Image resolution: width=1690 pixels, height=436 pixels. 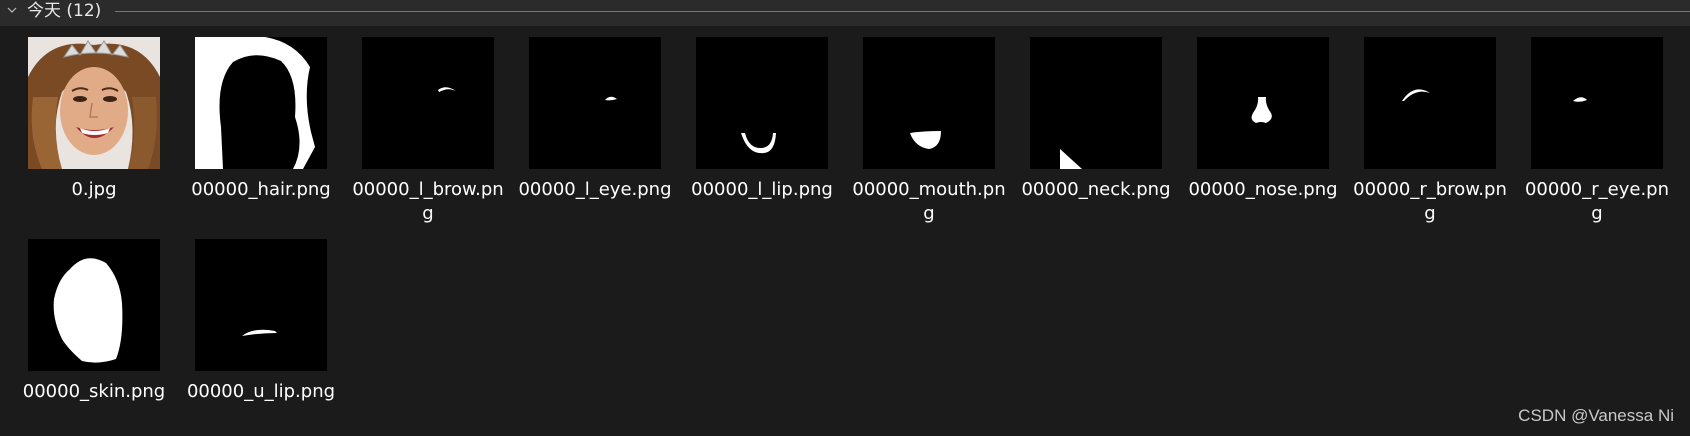 I want to click on file-item-skin: 00000_skin.png, so click(x=92, y=334).